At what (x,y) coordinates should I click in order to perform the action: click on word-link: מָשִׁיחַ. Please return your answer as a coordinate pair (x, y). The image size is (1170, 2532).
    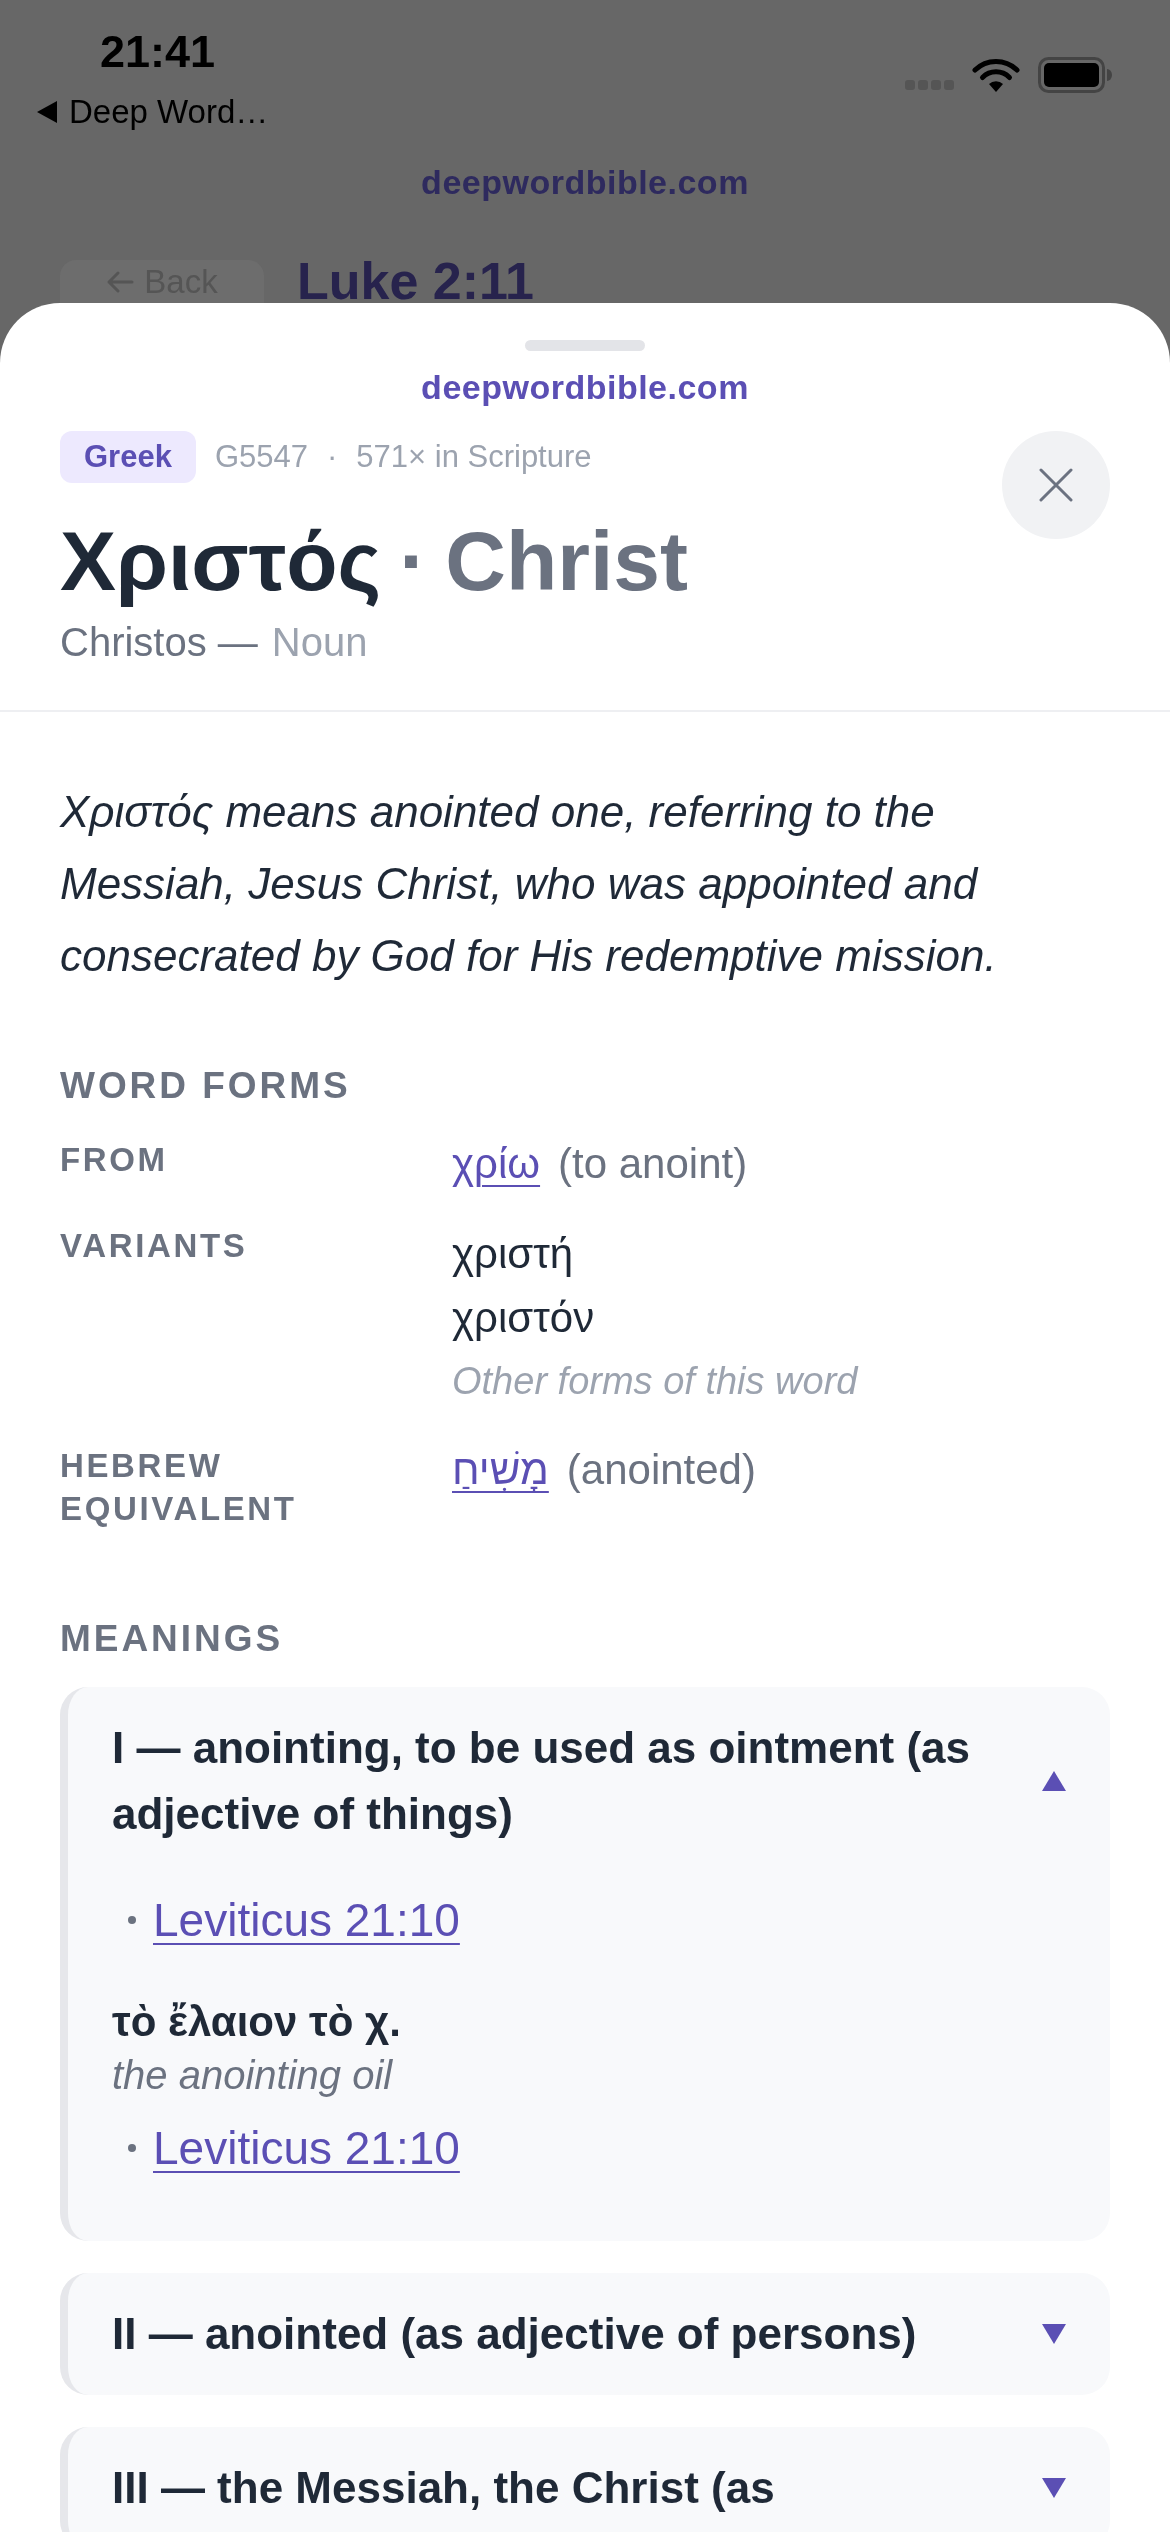
    Looking at the image, I should click on (500, 1470).